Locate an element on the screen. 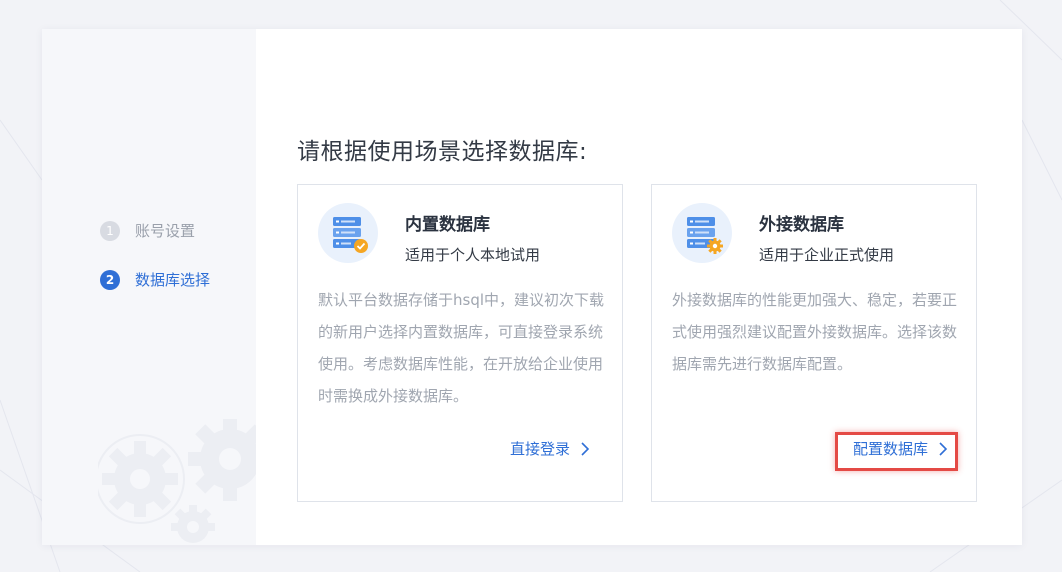  direct-login-label: 直接登录 is located at coordinates (539, 449).